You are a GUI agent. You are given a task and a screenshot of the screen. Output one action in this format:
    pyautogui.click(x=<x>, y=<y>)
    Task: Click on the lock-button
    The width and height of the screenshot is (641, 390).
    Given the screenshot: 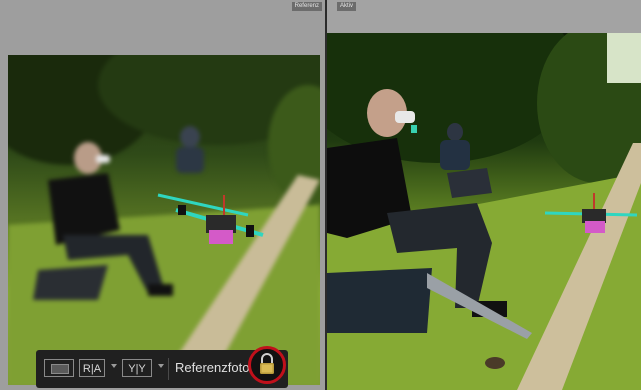 What is the action you would take?
    pyautogui.click(x=267, y=365)
    